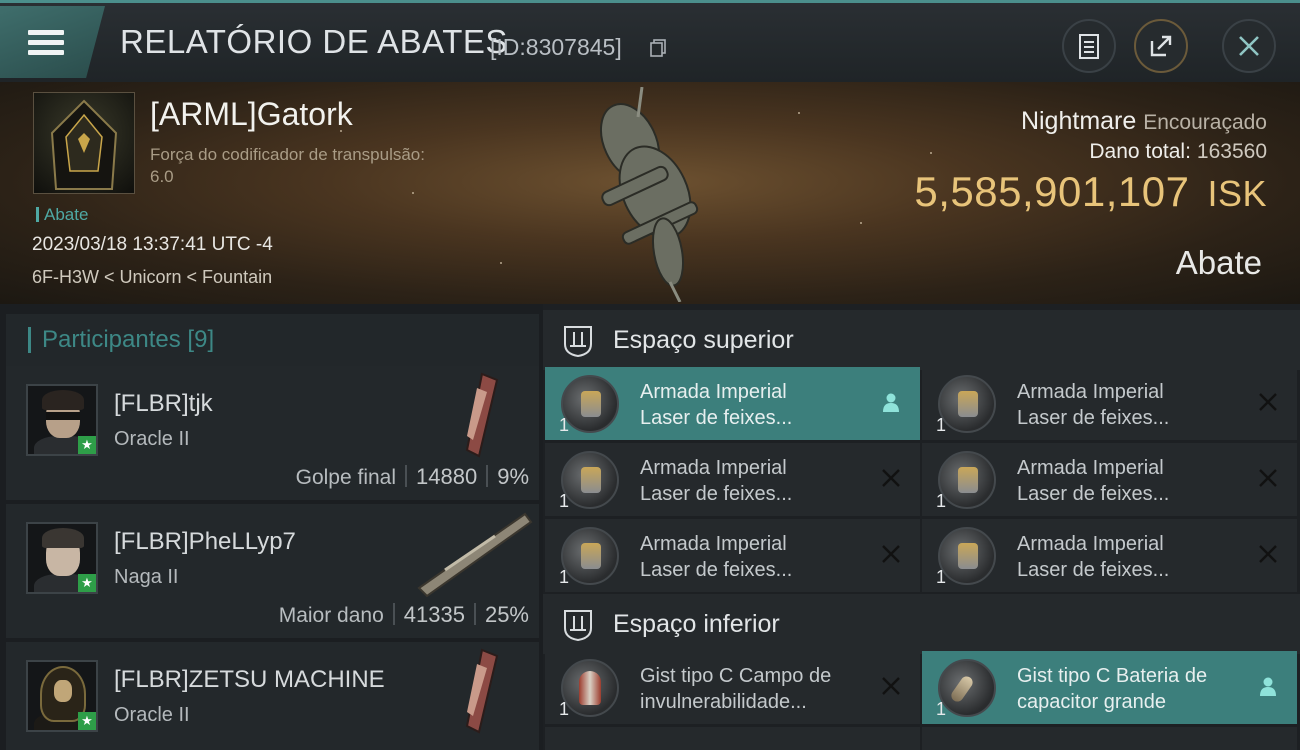 Image resolution: width=1300 pixels, height=750 pixels. I want to click on sunglasses-icon, so click(63, 416).